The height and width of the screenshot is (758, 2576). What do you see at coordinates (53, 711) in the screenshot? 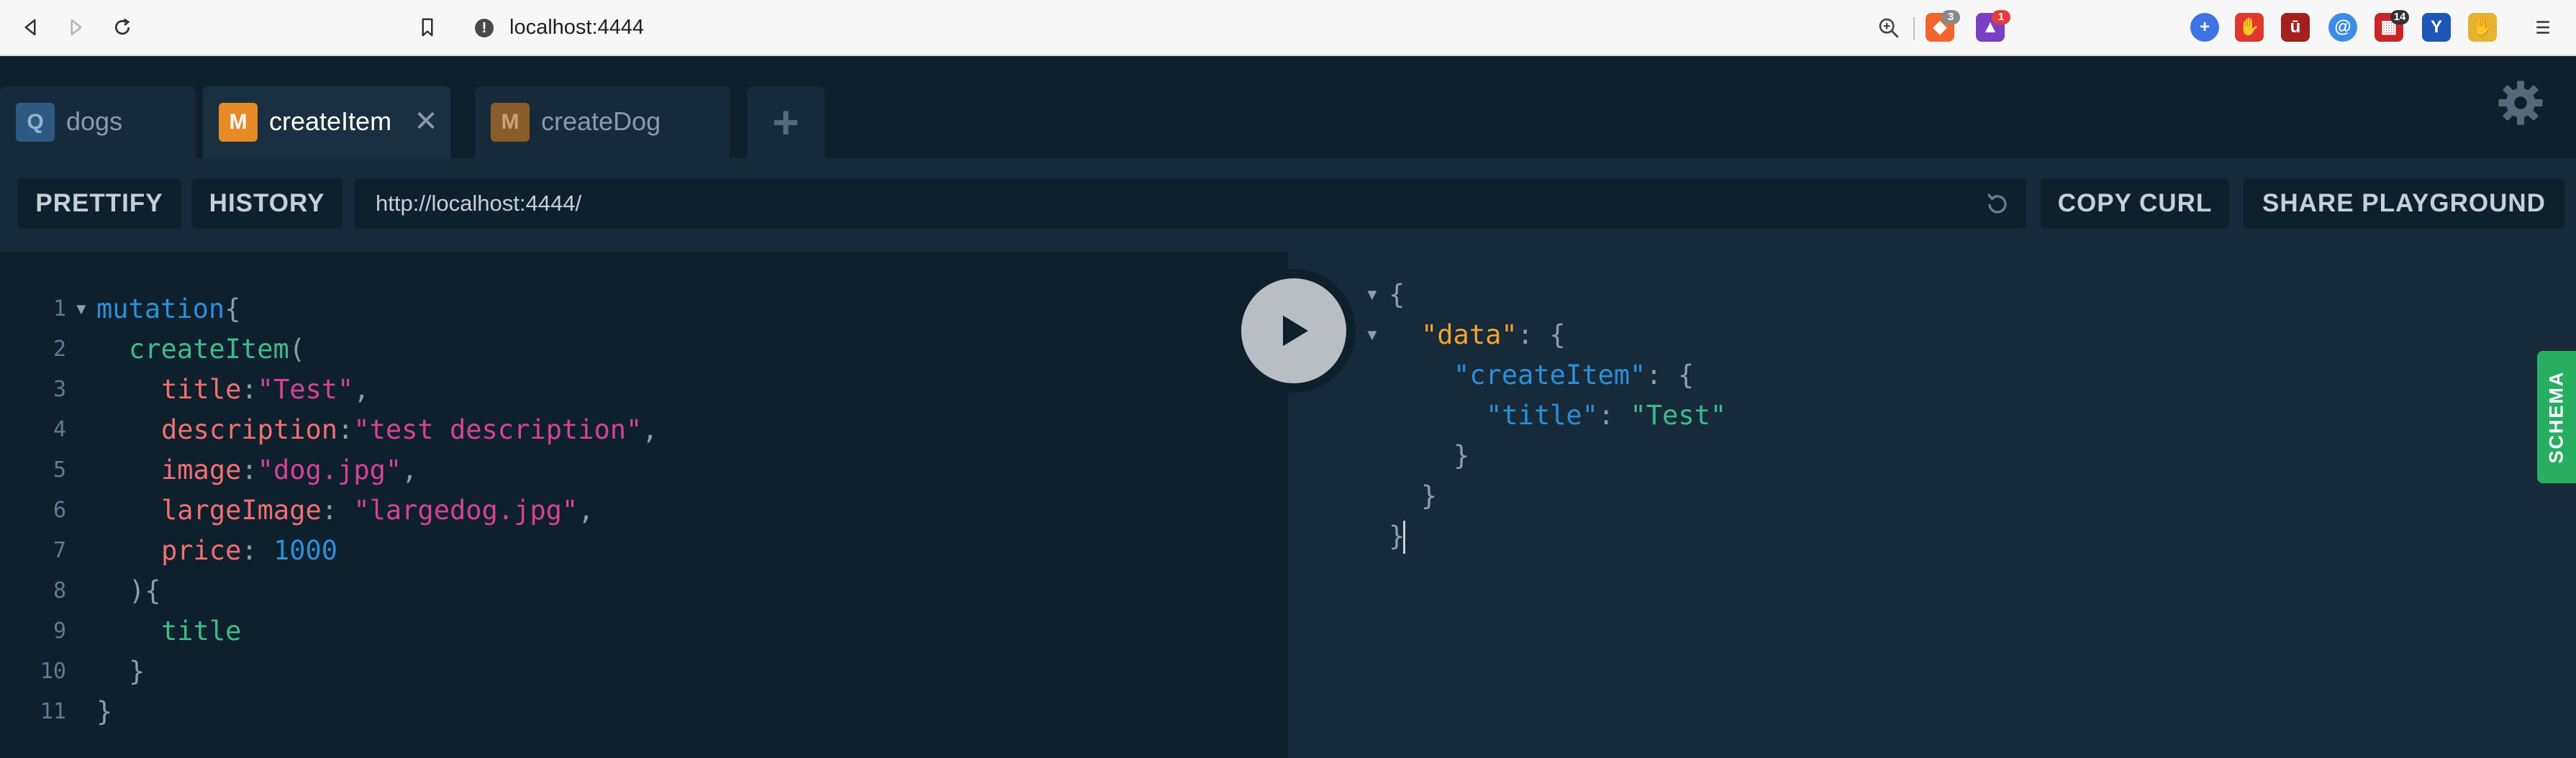
I see `line-number: 11` at bounding box center [53, 711].